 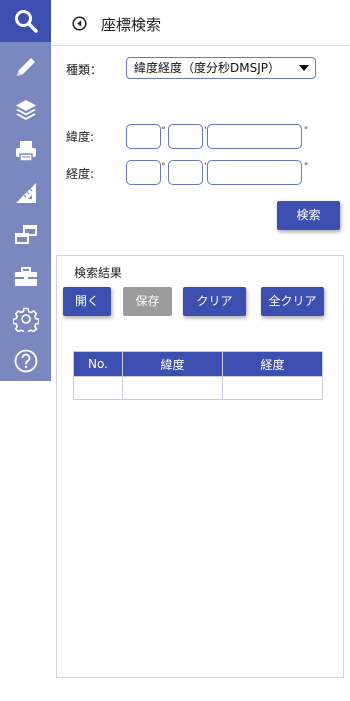 What do you see at coordinates (84, 70) in the screenshot?
I see `type-label: 種類：` at bounding box center [84, 70].